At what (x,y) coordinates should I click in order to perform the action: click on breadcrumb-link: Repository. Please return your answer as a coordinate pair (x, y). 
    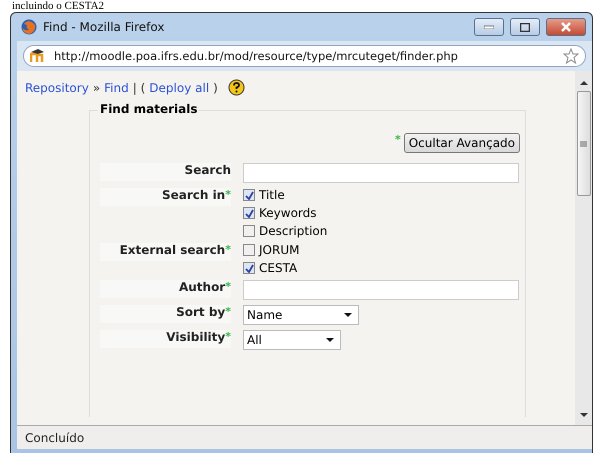
    Looking at the image, I should click on (57, 87).